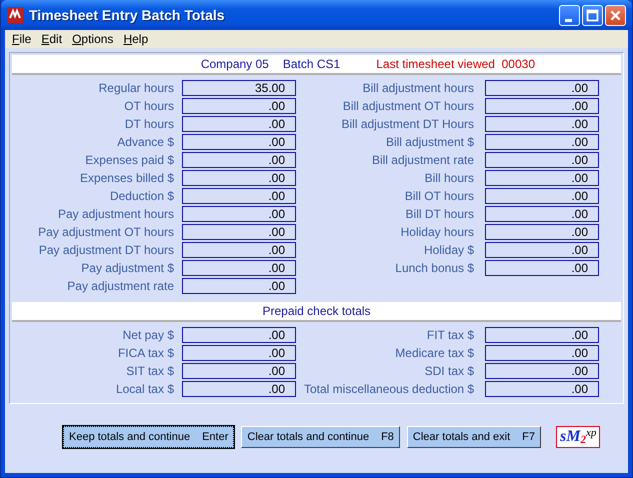  Describe the element at coordinates (450, 335) in the screenshot. I see `field-label: FIT tax $` at that location.